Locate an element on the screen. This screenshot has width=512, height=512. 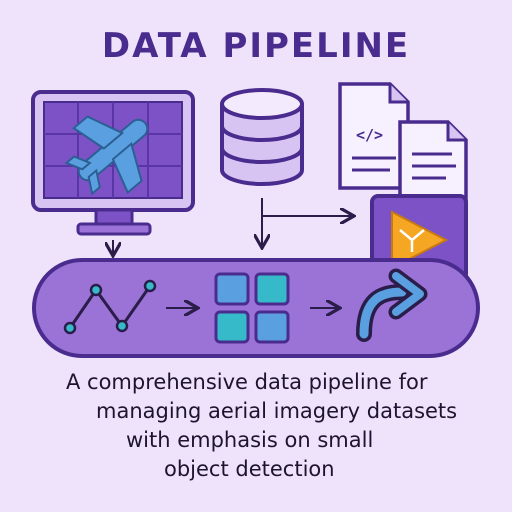
database-icon is located at coordinates (262, 137).